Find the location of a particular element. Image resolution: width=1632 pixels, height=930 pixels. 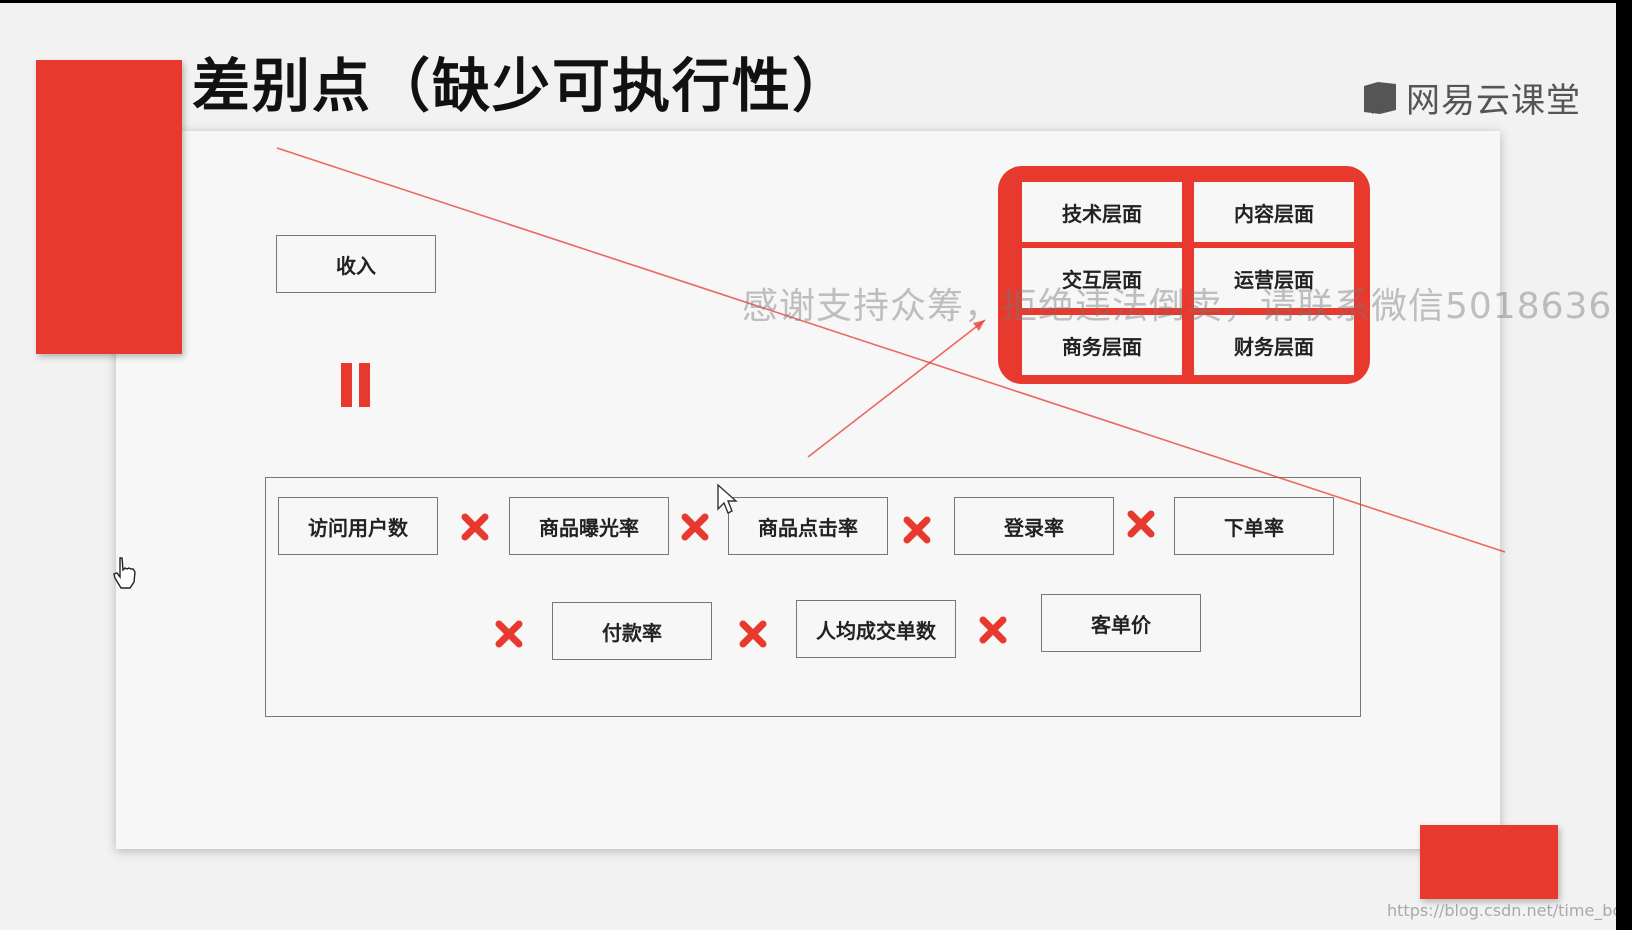

dimension-cell: 技术层面 is located at coordinates (1102, 212).